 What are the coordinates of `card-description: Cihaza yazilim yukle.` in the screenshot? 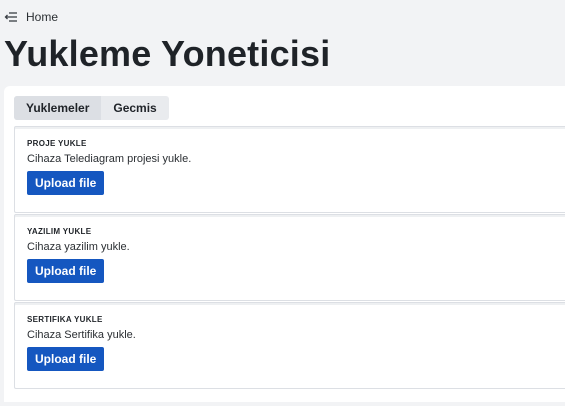 It's located at (78, 247).